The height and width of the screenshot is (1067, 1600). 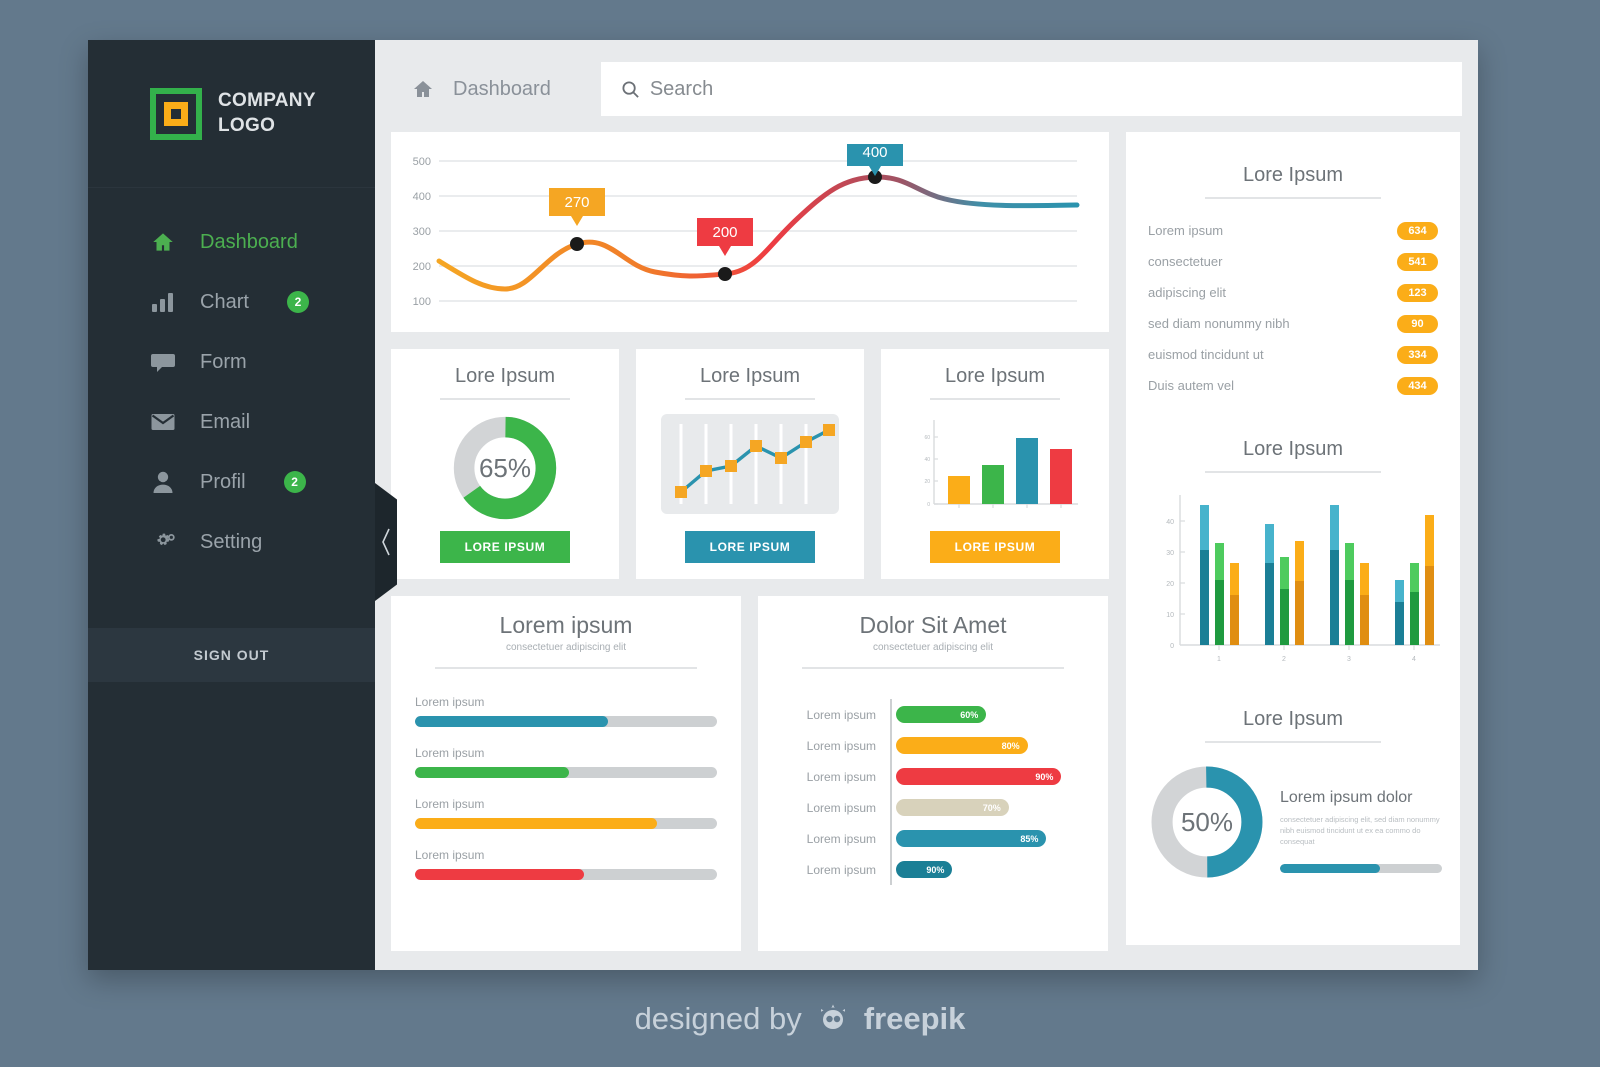 What do you see at coordinates (995, 547) in the screenshot?
I see `widget-bars-button: LORE IPSUM` at bounding box center [995, 547].